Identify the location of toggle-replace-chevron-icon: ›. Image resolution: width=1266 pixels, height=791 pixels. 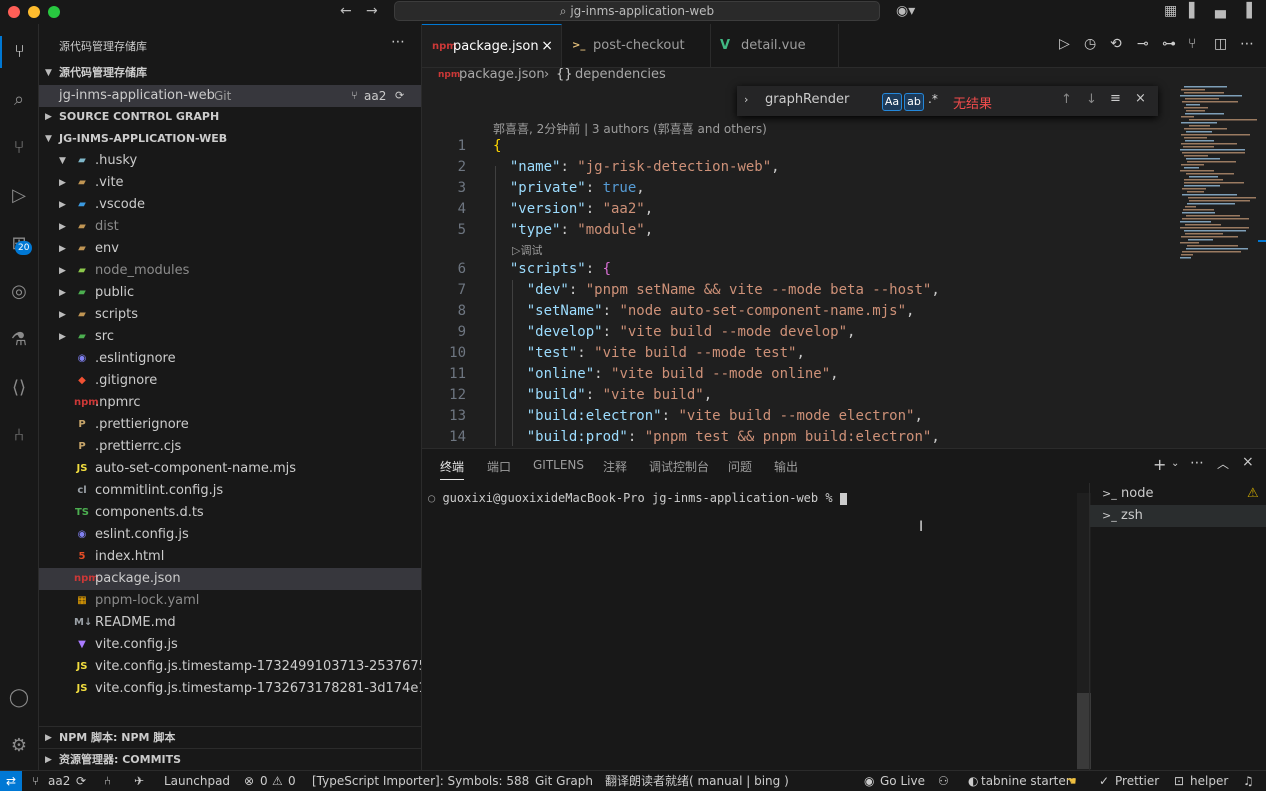
(746, 99).